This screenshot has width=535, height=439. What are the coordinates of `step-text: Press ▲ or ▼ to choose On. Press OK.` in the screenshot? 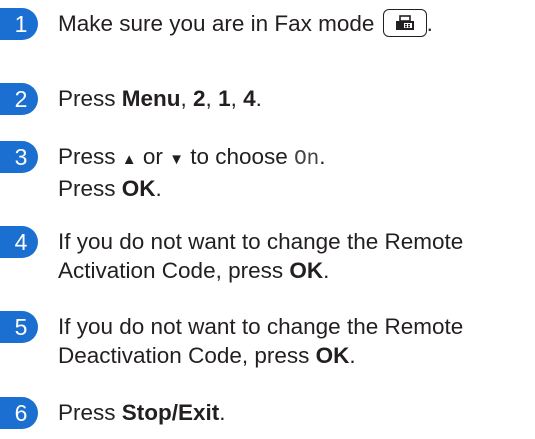 It's located at (192, 172).